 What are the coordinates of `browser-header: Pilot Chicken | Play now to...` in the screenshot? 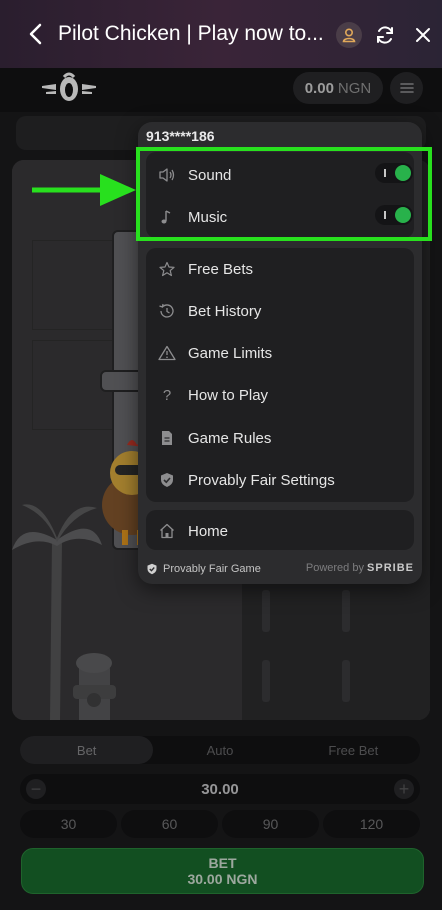 It's located at (221, 34).